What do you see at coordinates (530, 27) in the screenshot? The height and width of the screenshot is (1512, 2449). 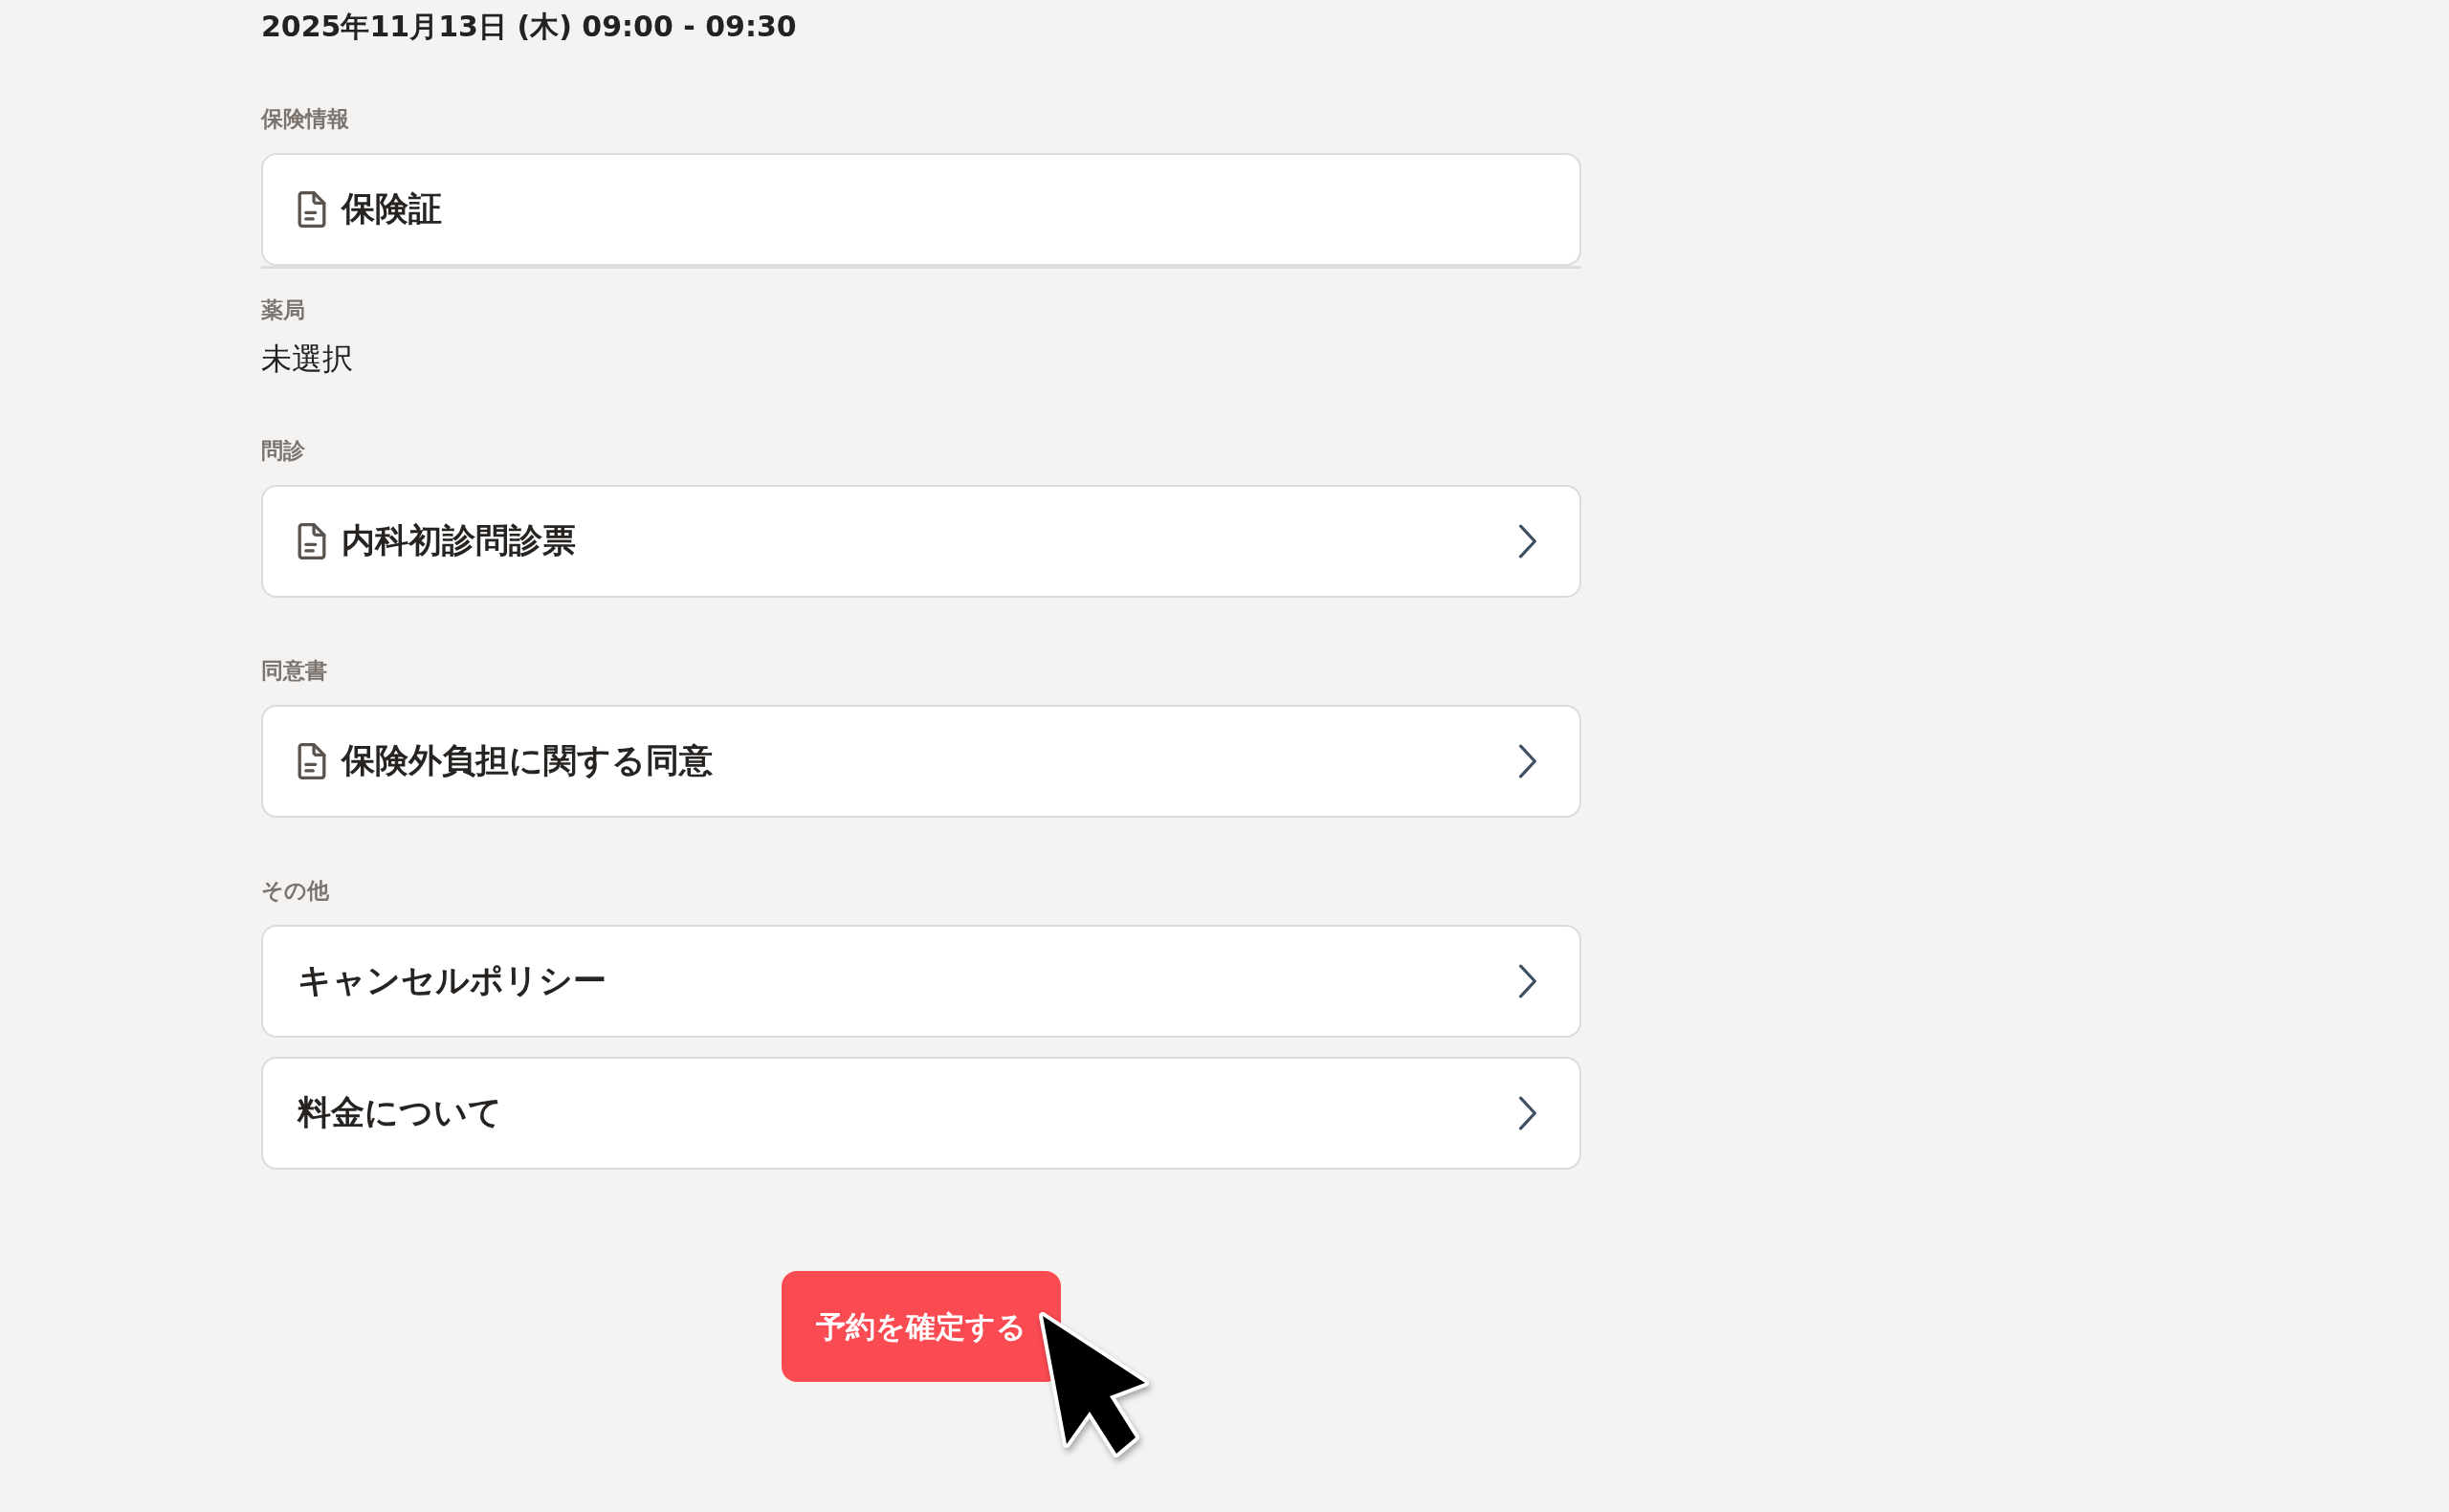 I see `appointment-datetime: 2025年11月13日 (木) 09:00 - 09:30` at bounding box center [530, 27].